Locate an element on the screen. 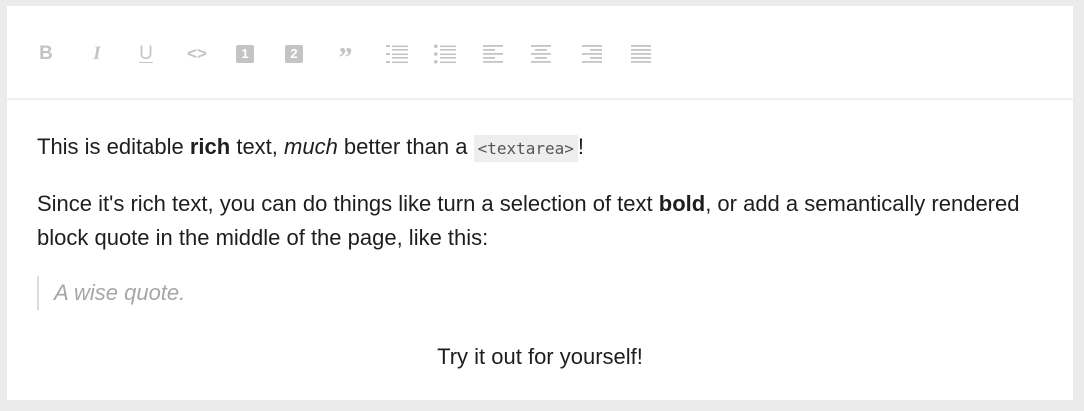 Image resolution: width=1084 pixels, height=411 pixels. bulleted-list-button is located at coordinates (445, 54).